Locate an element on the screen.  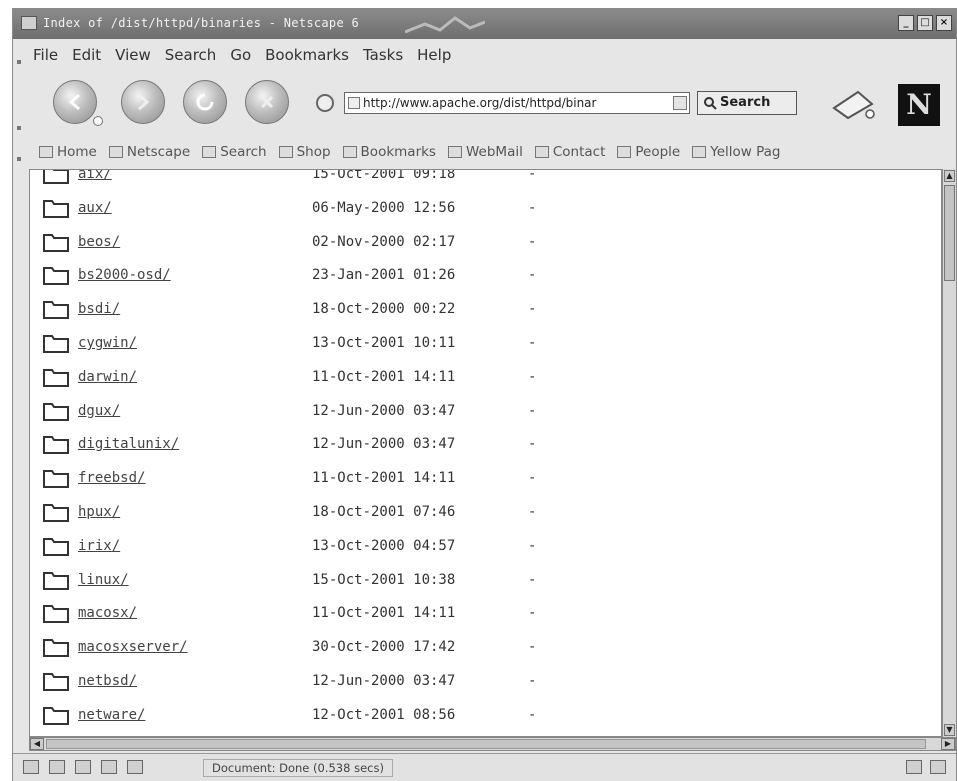
search-button: Search is located at coordinates (747, 103).